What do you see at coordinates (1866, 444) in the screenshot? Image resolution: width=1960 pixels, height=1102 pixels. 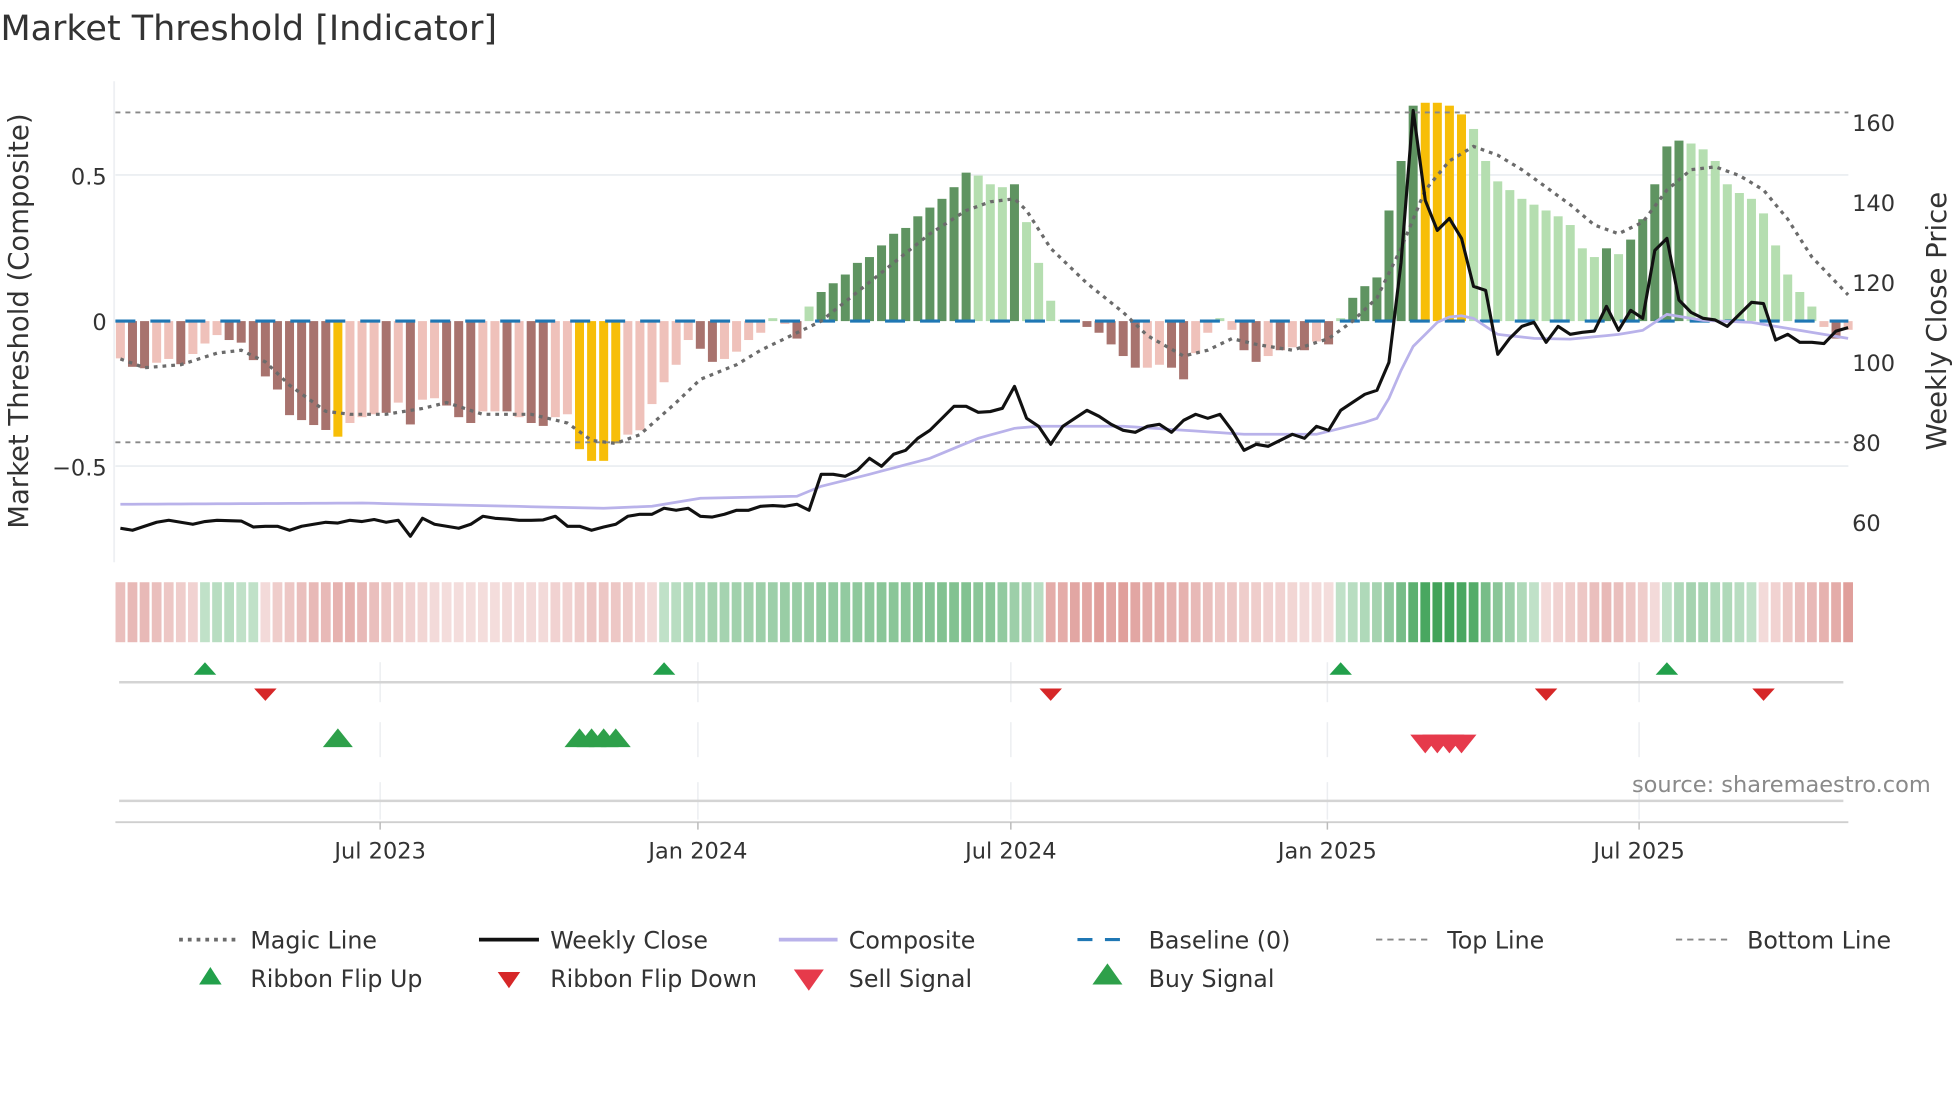 I see `right-tick-label: 80` at bounding box center [1866, 444].